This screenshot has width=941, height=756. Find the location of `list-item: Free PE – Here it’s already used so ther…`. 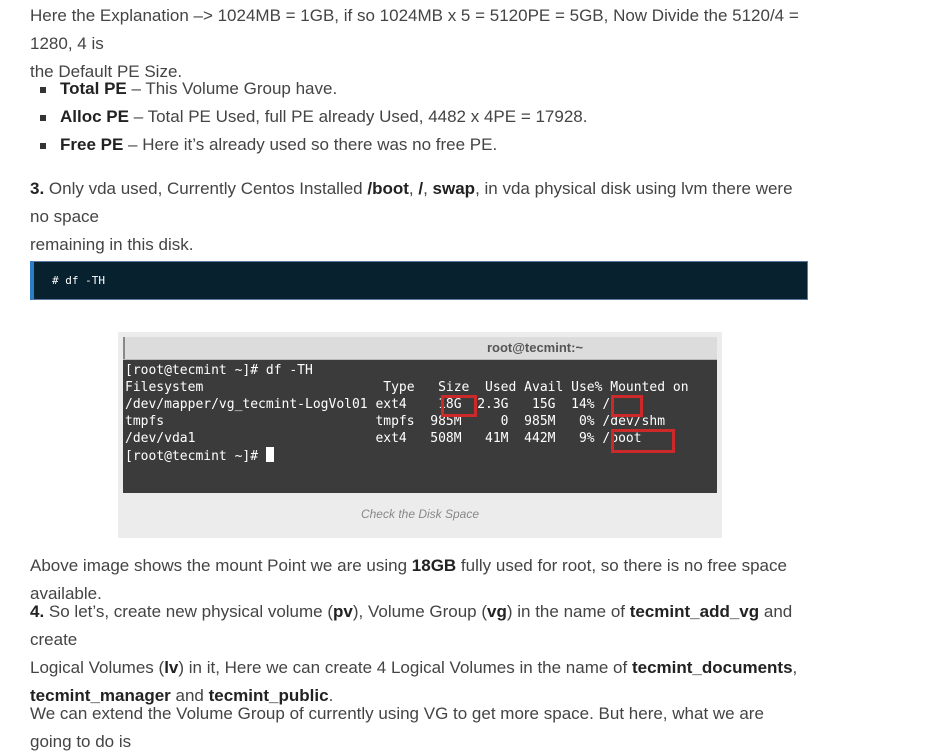

list-item: Free PE – Here it’s already used so ther… is located at coordinates (313, 145).